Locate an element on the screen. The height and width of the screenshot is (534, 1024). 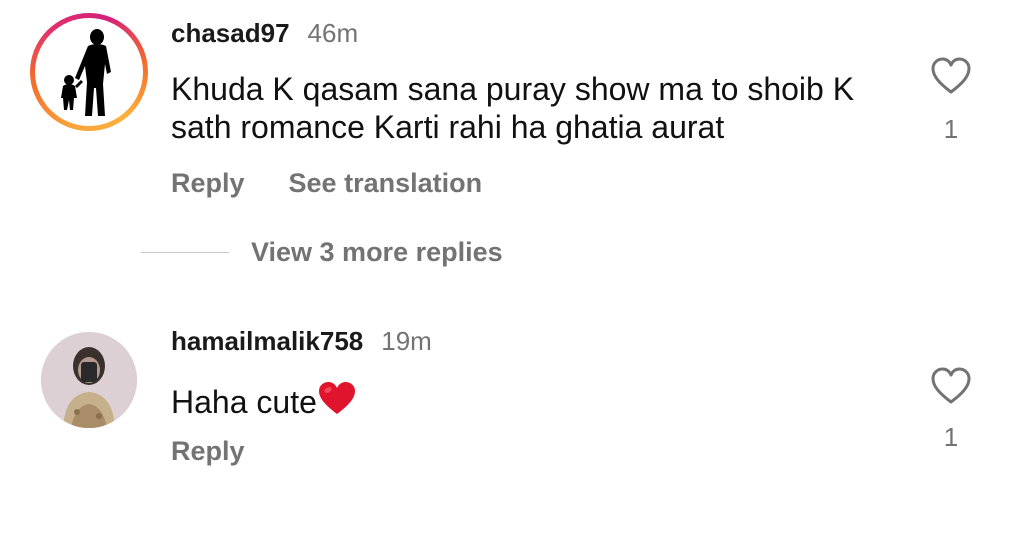
comment-header: chasad97 46m is located at coordinates (264, 33).